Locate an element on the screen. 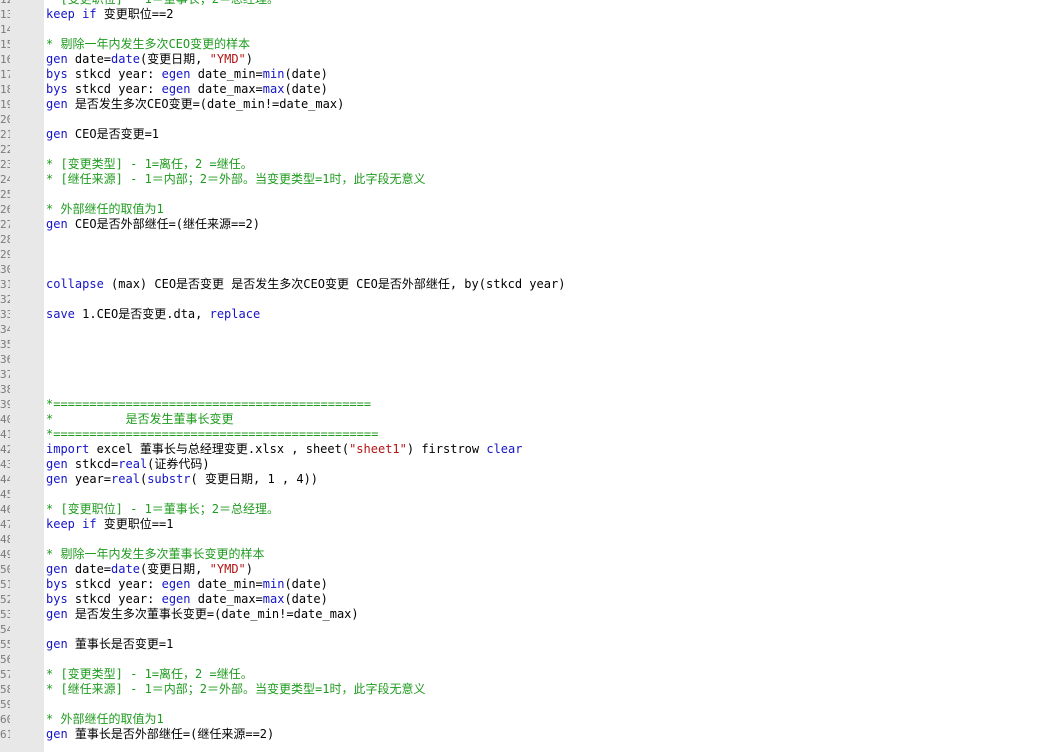  code-line: 30 is located at coordinates (302, 269).